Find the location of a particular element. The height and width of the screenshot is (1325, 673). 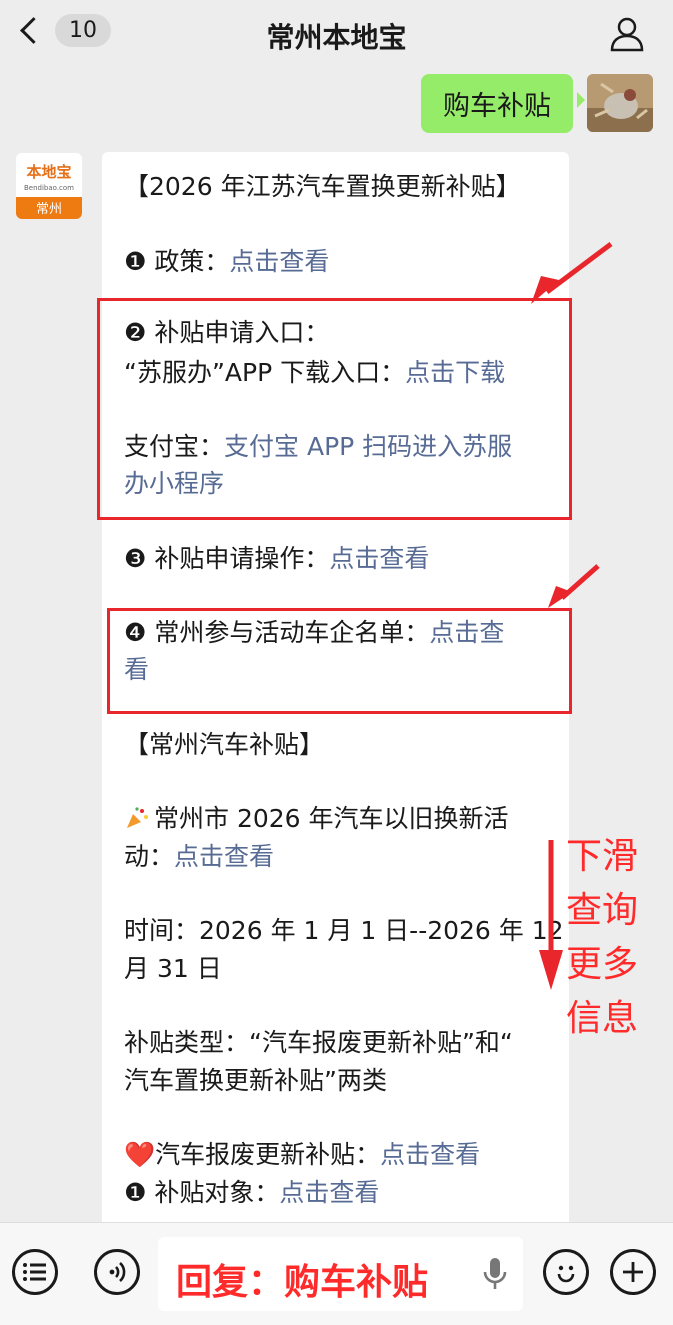

msg-line-activity: 常州市 2026 年汽车以旧换新活 is located at coordinates (316, 819).